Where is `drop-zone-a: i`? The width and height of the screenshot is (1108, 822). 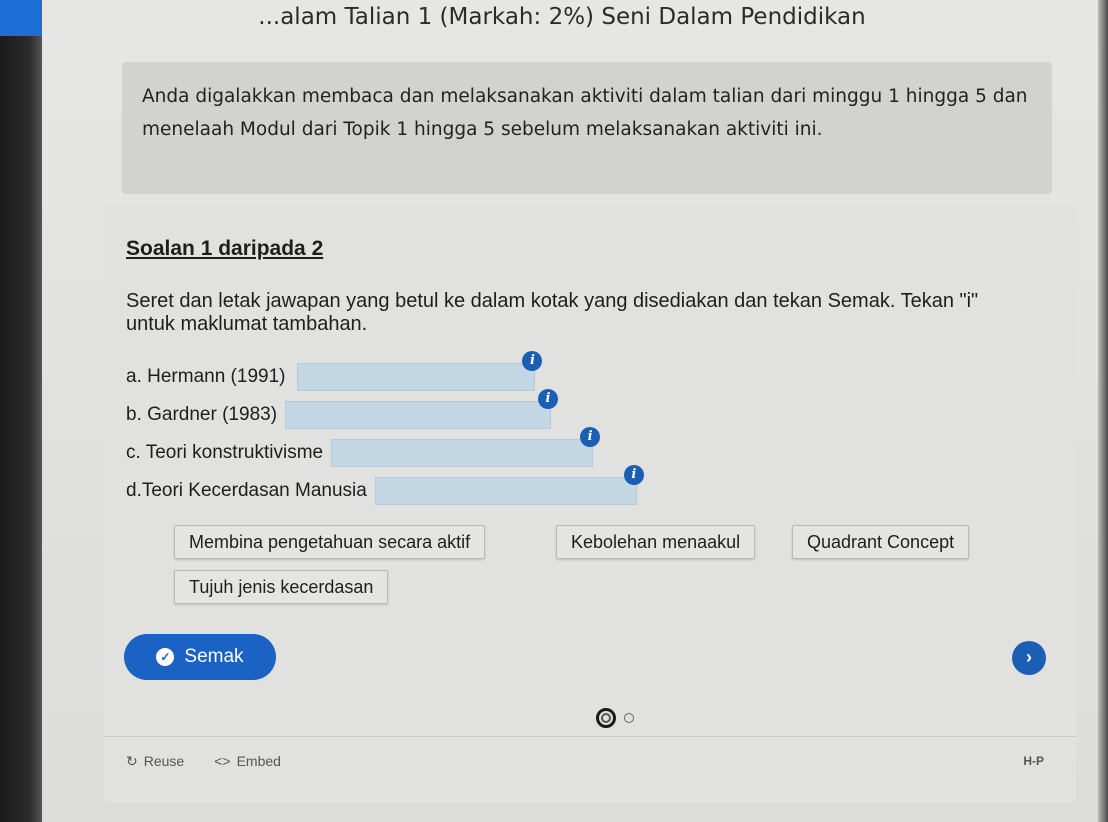
drop-zone-a: i is located at coordinates (420, 371).